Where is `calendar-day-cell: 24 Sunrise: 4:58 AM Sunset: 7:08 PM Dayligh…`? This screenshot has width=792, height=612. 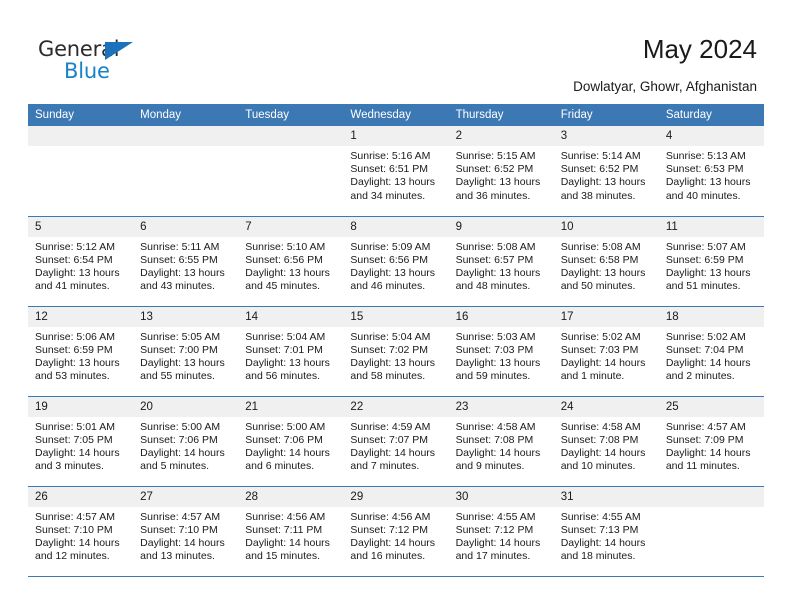 calendar-day-cell: 24 Sunrise: 4:58 AM Sunset: 7:08 PM Dayligh… is located at coordinates (606, 440).